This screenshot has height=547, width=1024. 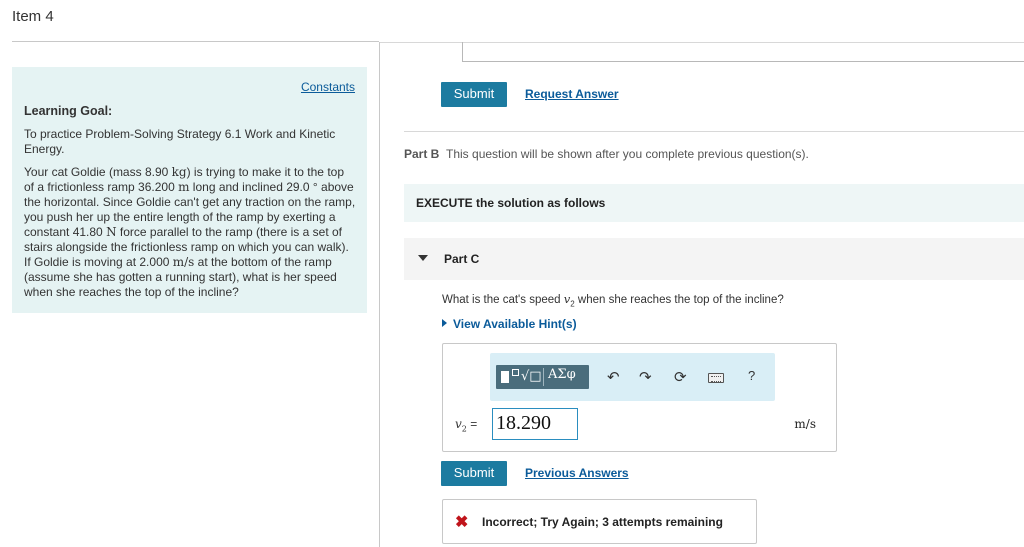 What do you see at coordinates (714, 203) in the screenshot?
I see `execute-section: EXECUTE the solution as follows` at bounding box center [714, 203].